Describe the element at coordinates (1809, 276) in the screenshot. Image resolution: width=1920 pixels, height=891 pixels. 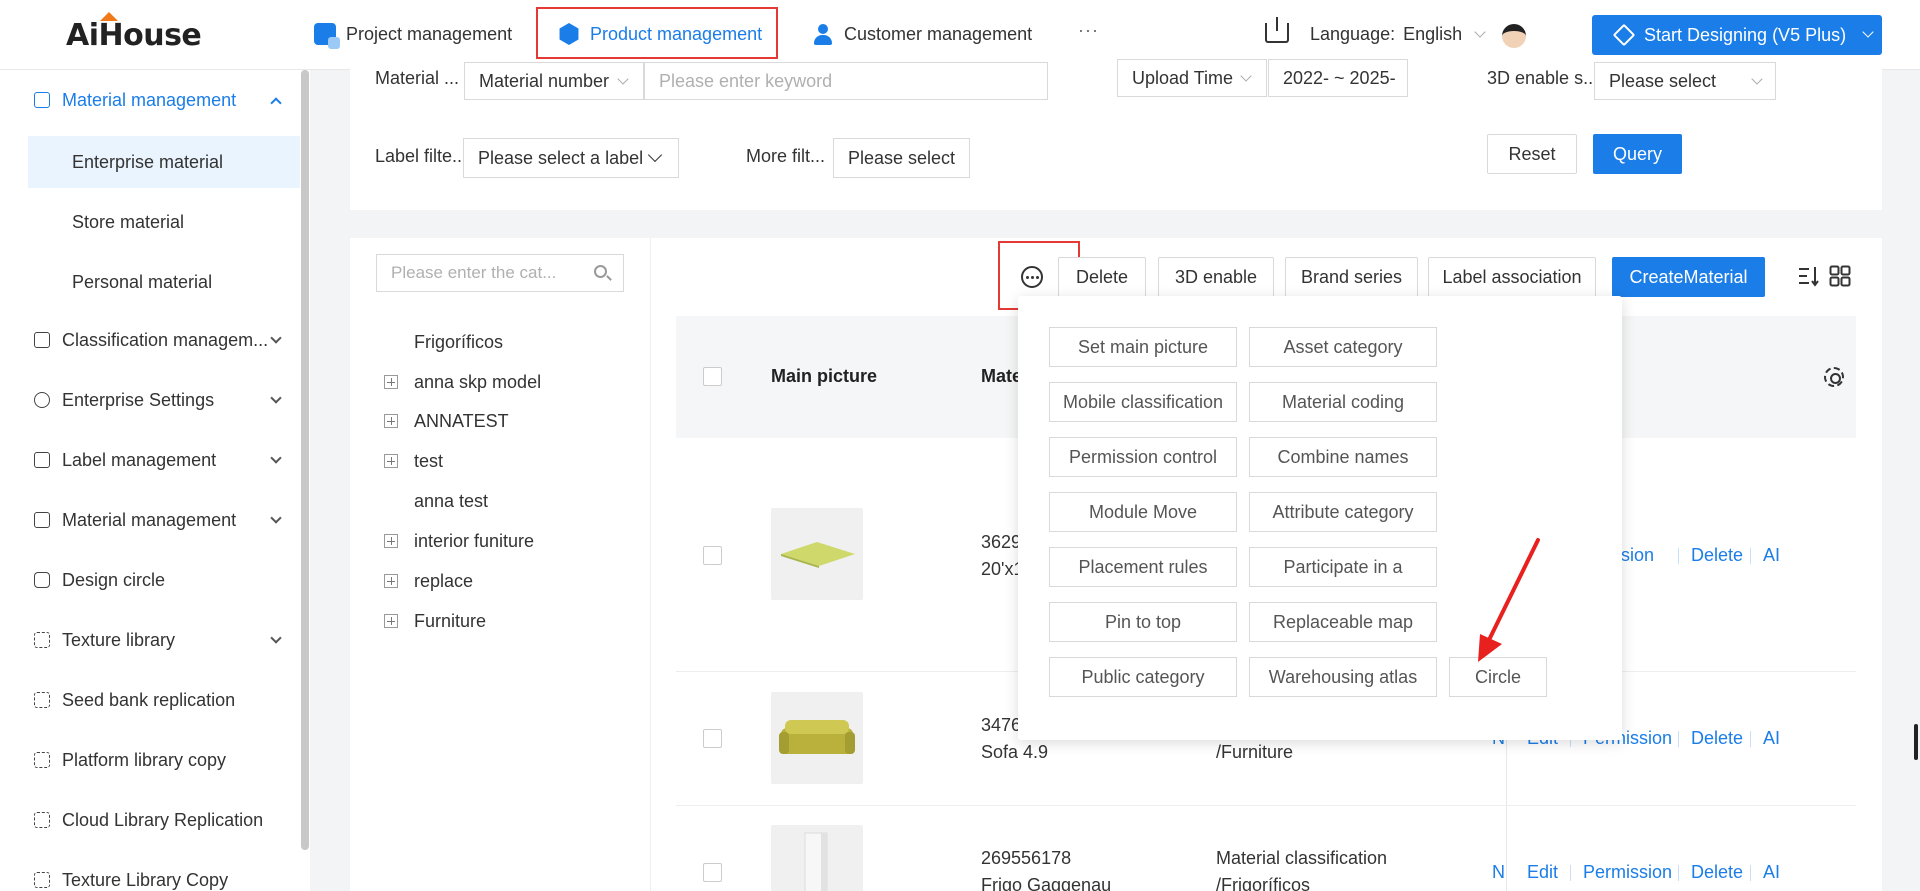
I see `sort-list-icon` at that location.